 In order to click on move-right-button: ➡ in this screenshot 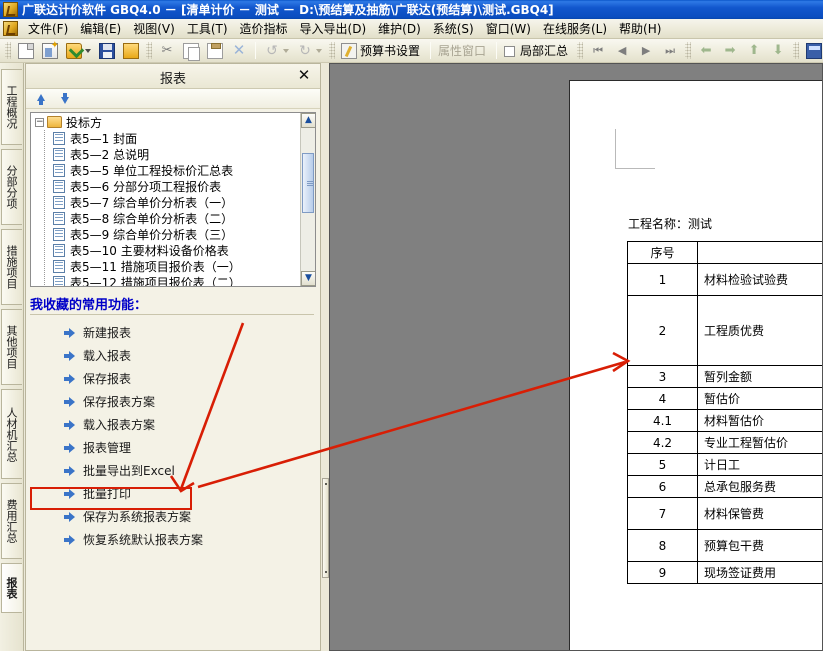, I will do `click(730, 51)`.